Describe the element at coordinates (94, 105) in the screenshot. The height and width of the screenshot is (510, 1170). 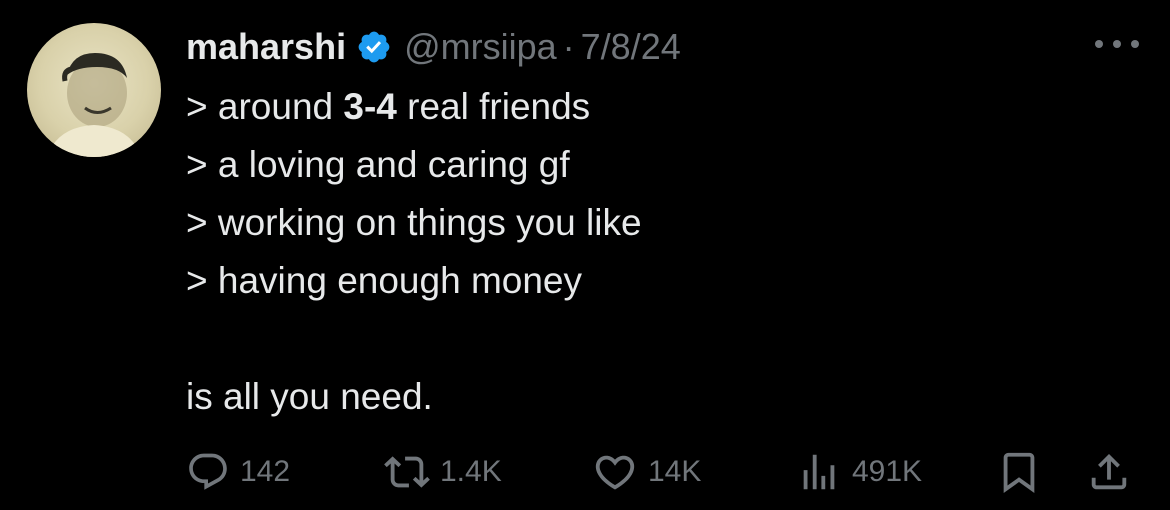
I see `avatar-photo` at that location.